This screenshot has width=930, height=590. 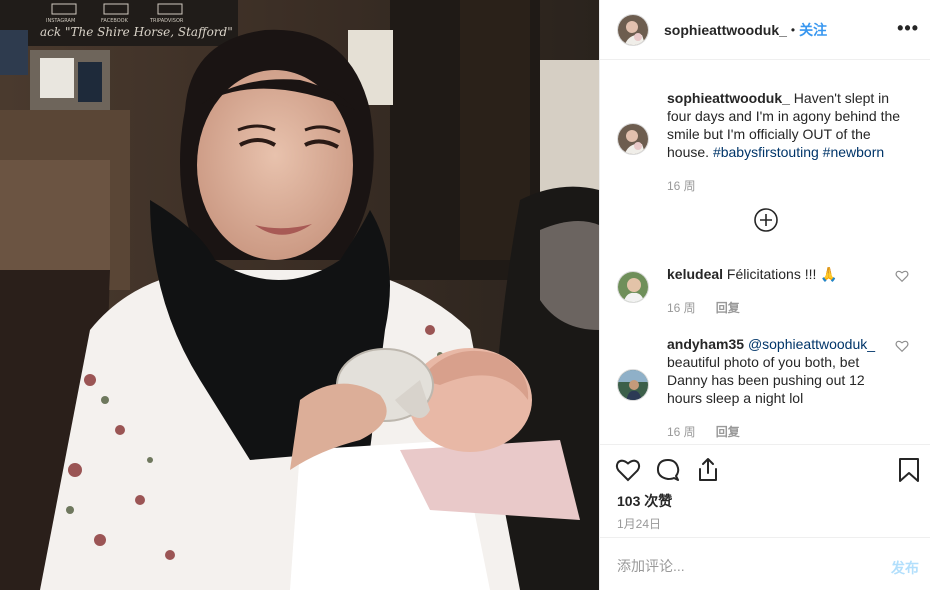 I want to click on comment-username: andyham35, so click(x=705, y=344).